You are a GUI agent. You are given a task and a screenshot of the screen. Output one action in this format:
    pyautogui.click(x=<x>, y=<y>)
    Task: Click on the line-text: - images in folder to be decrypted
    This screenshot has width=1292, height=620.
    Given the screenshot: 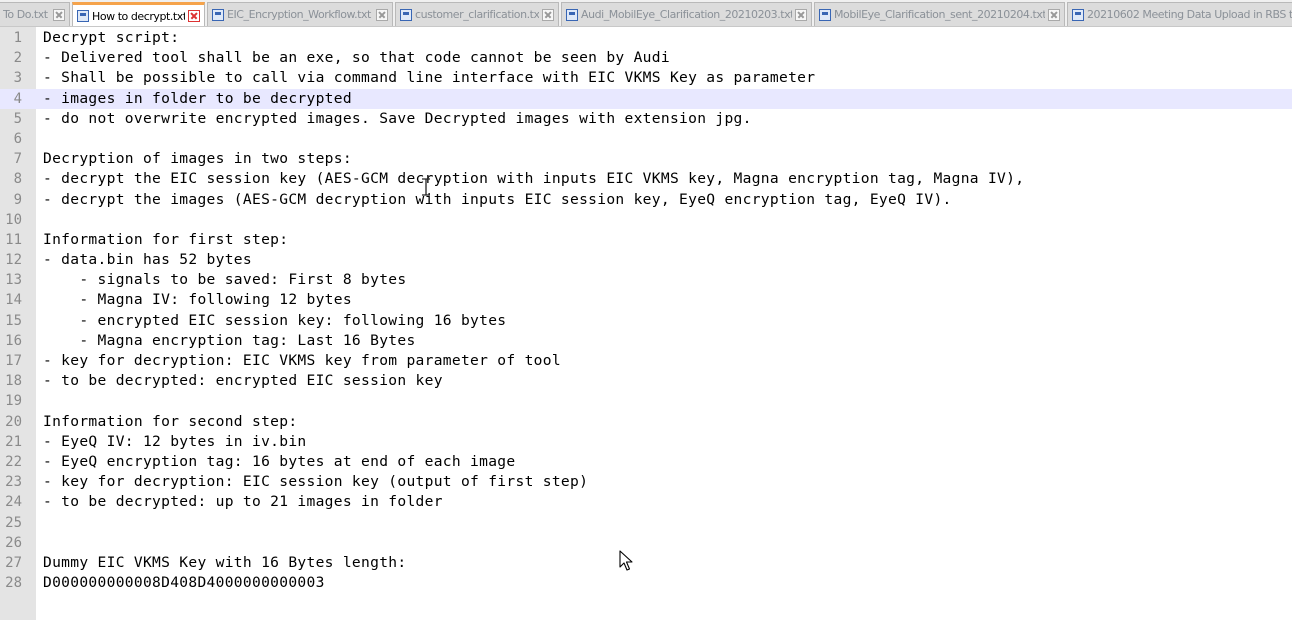 What is the action you would take?
    pyautogui.click(x=197, y=99)
    